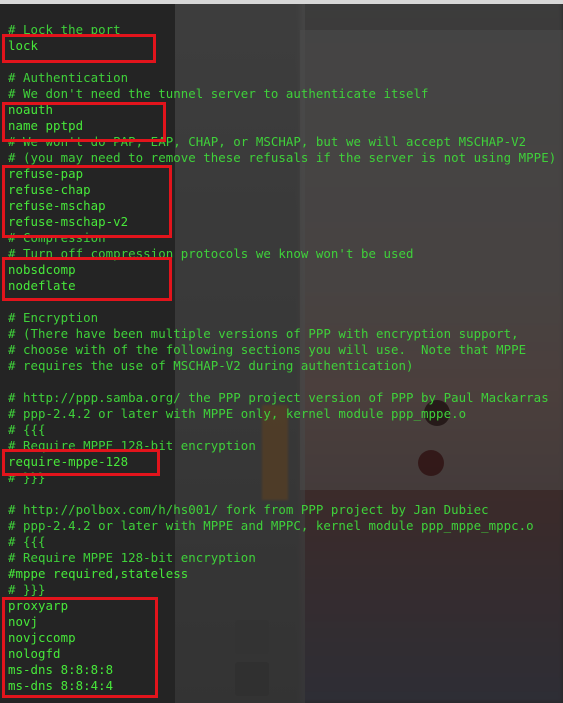 The height and width of the screenshot is (703, 563). Describe the element at coordinates (68, 461) in the screenshot. I see `terminal-line: require-mppe-128` at that location.